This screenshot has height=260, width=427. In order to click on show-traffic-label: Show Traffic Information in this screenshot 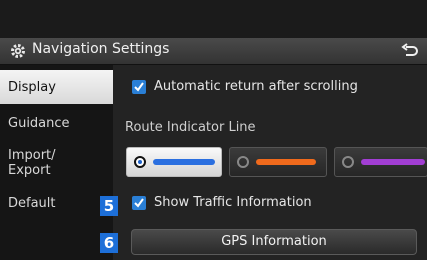, I will do `click(233, 202)`.